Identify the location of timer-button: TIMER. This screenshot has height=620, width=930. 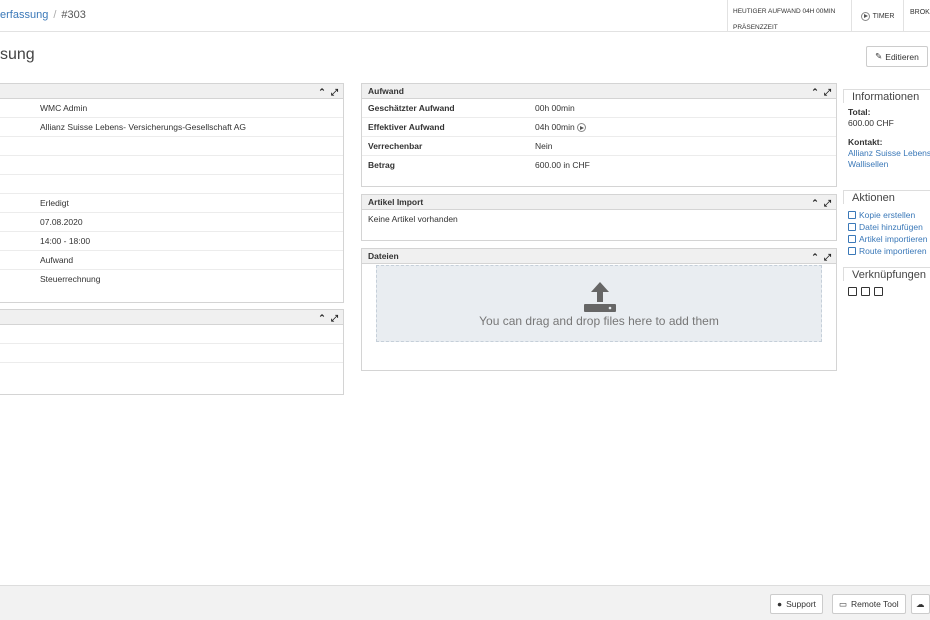
(877, 16).